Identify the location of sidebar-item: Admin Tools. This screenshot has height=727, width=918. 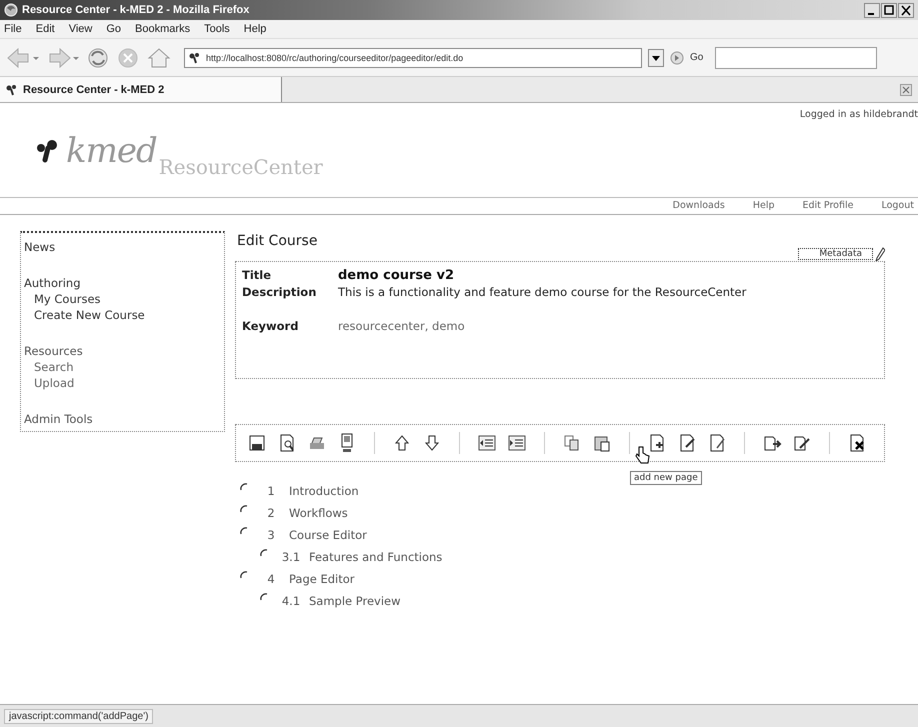
(124, 419).